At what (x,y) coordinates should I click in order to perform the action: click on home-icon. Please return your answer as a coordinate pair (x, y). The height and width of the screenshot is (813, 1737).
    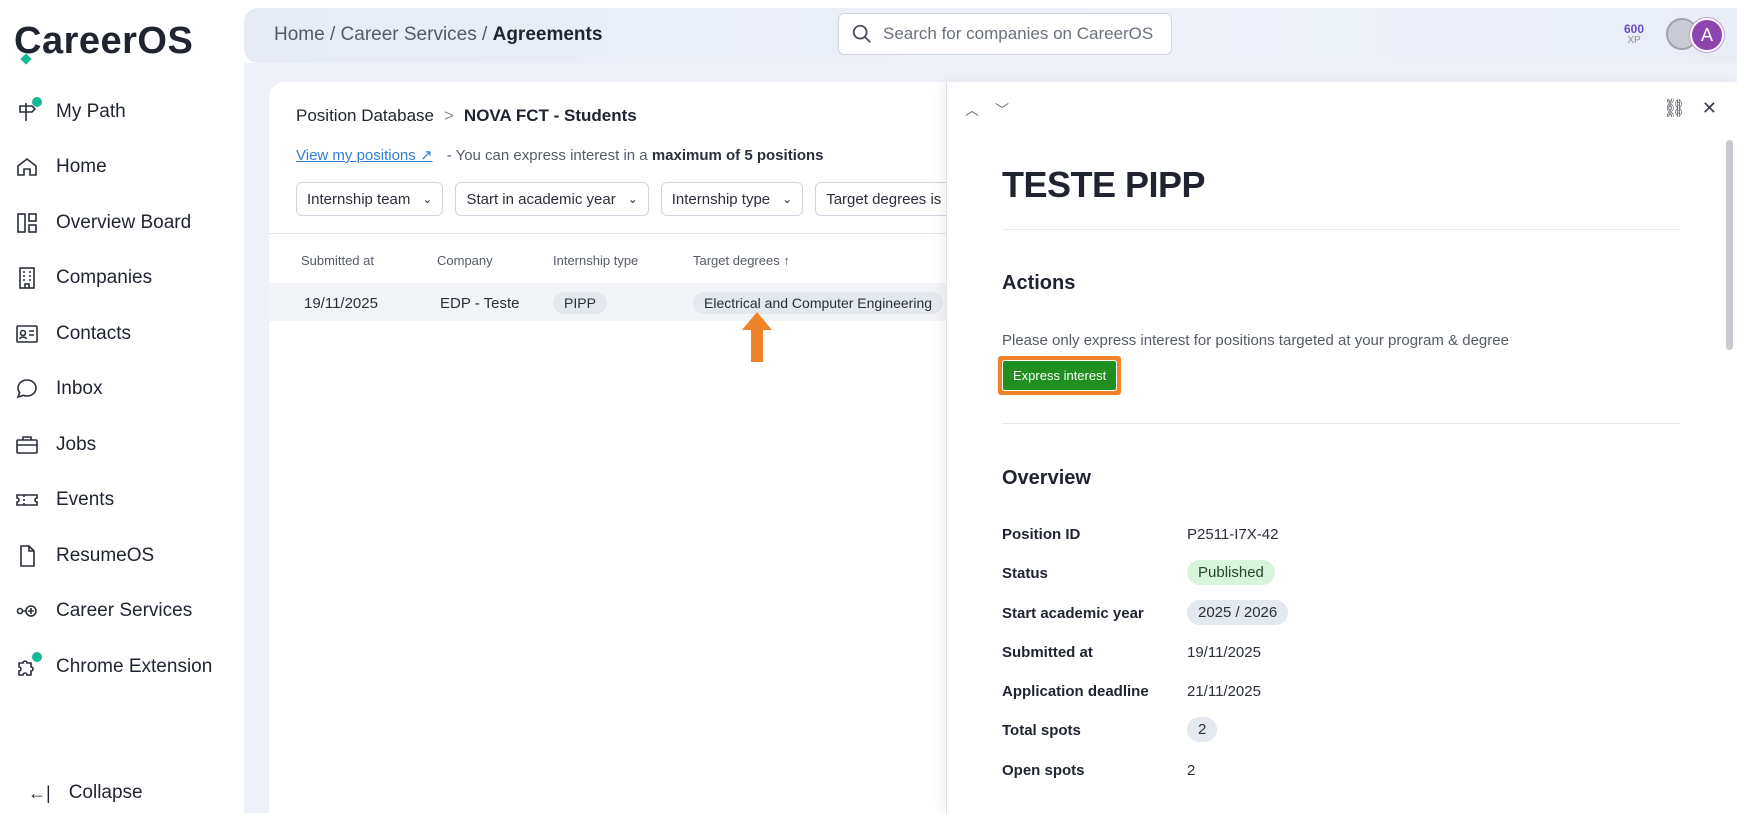
    Looking at the image, I should click on (27, 167).